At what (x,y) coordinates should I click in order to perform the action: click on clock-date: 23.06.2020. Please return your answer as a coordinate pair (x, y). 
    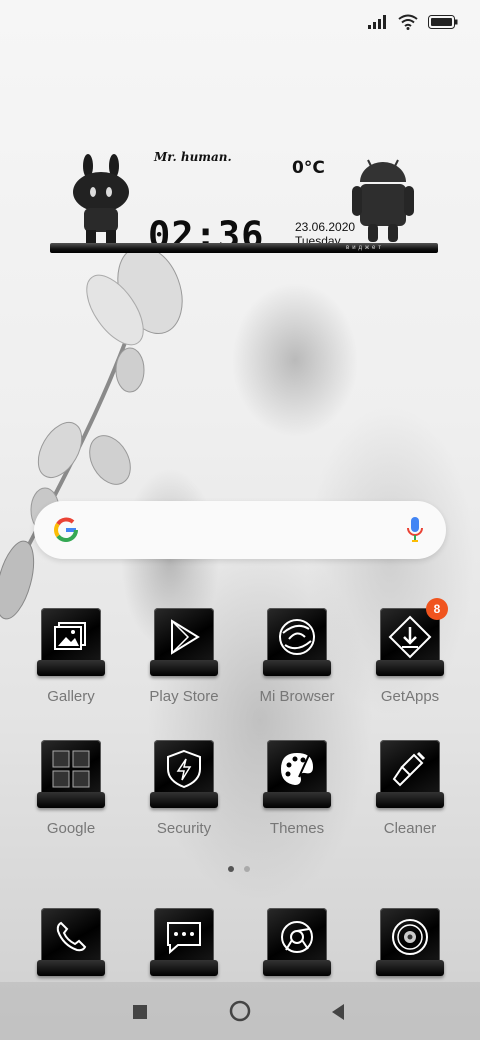
    Looking at the image, I should click on (325, 227).